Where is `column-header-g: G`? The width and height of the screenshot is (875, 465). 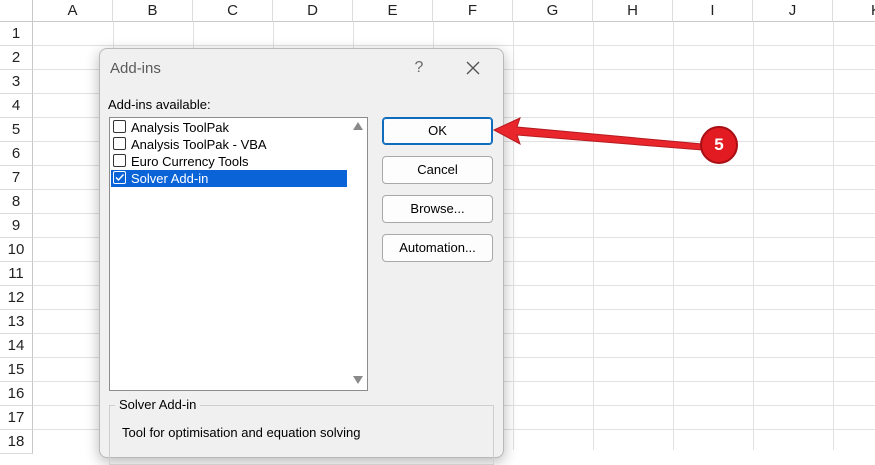 column-header-g: G is located at coordinates (553, 11).